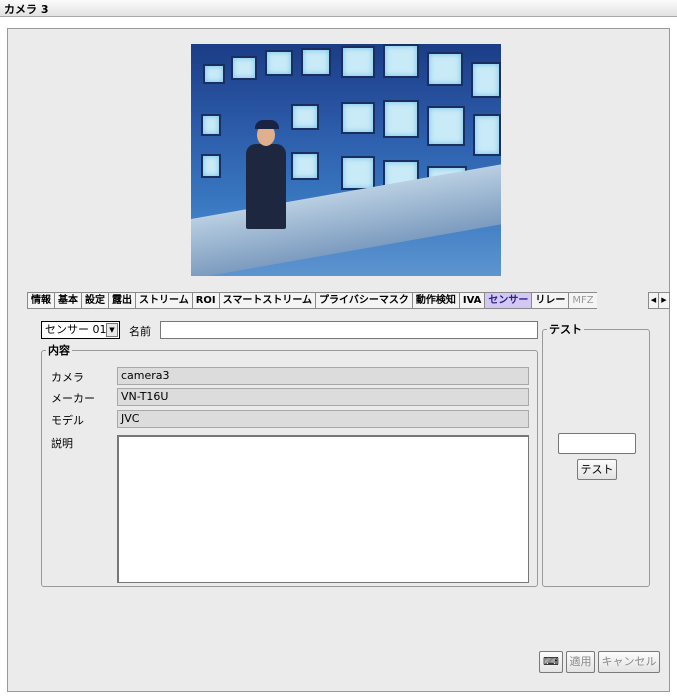 The height and width of the screenshot is (697, 677). I want to click on name-label: 名前, so click(140, 331).